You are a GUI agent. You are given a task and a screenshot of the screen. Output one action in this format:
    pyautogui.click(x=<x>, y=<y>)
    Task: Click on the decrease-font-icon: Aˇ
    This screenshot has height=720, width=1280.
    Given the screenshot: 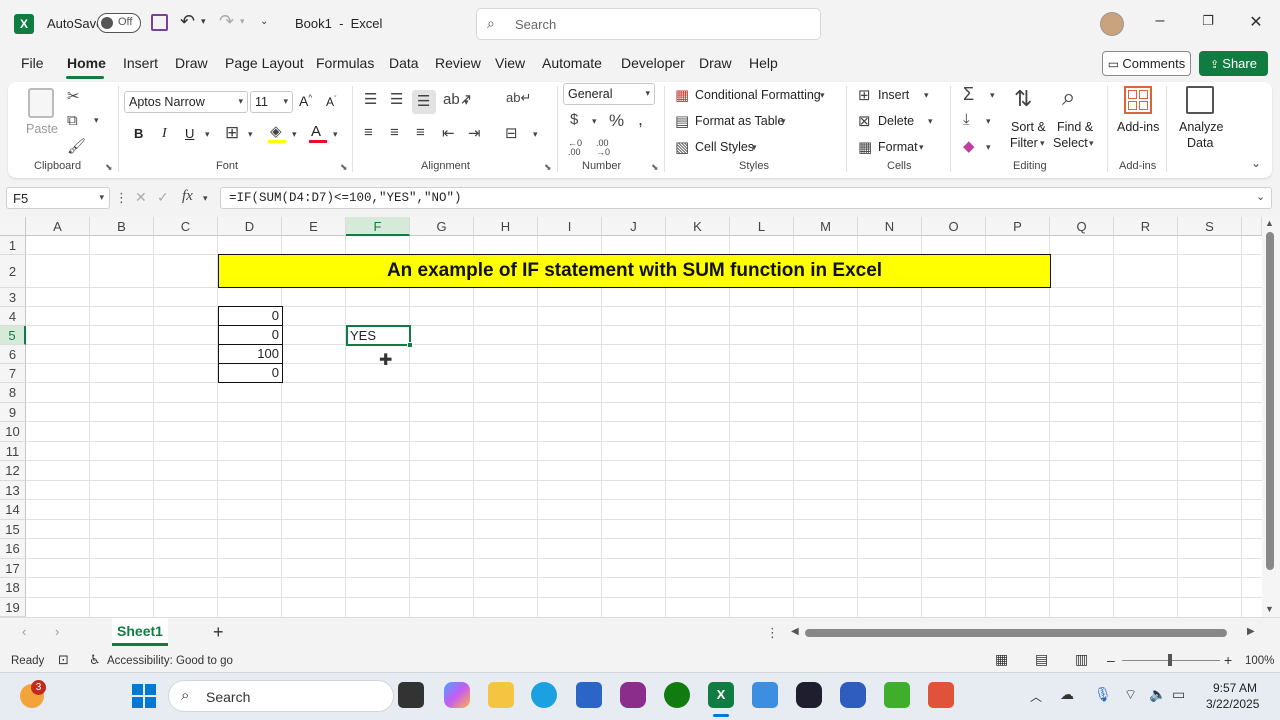 What is the action you would take?
    pyautogui.click(x=331, y=102)
    